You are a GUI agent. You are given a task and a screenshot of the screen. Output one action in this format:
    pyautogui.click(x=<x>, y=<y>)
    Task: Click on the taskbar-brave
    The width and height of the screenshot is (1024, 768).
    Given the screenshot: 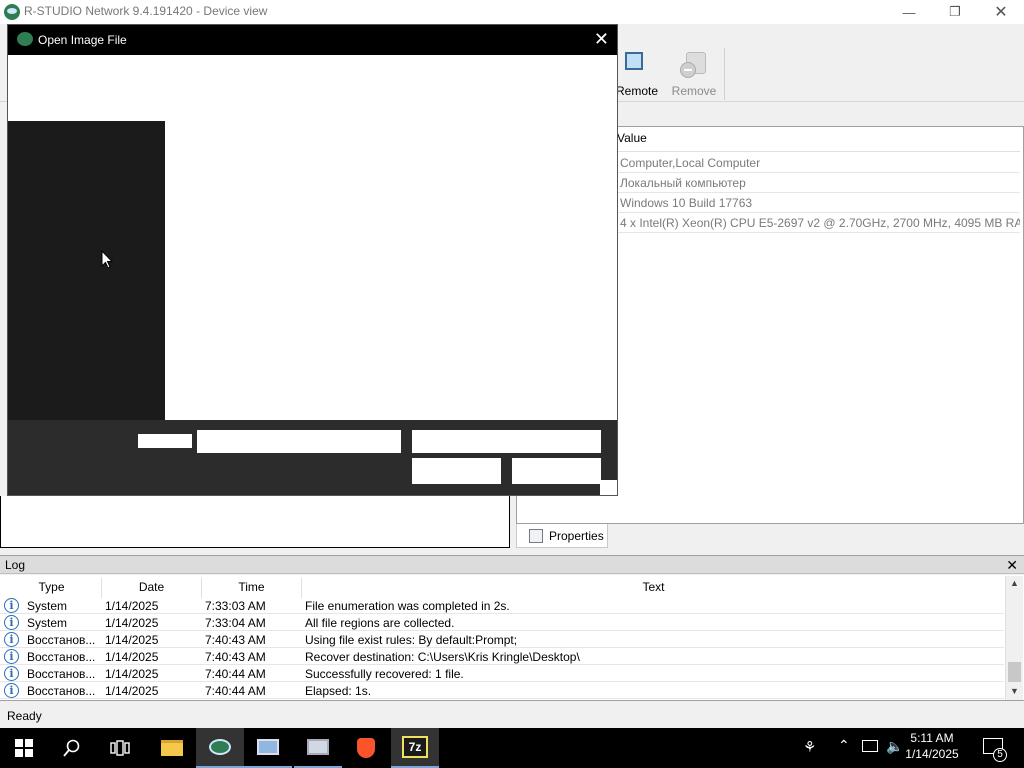 What is the action you would take?
    pyautogui.click(x=366, y=748)
    